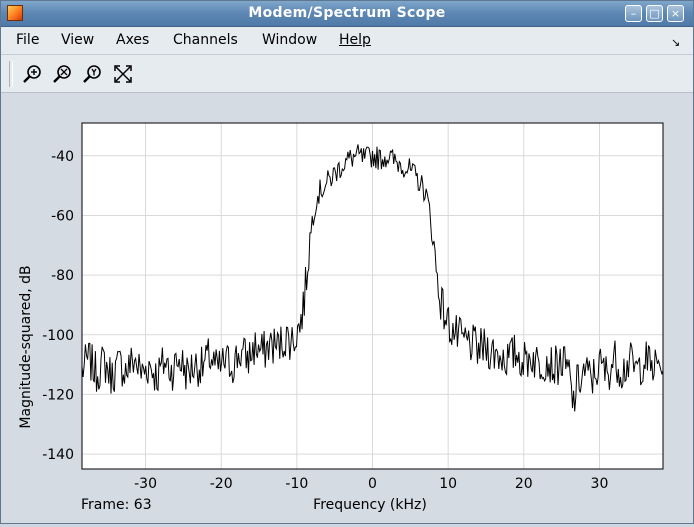 Image resolution: width=694 pixels, height=527 pixels. Describe the element at coordinates (27, 40) in the screenshot. I see `menu-file: File` at that location.